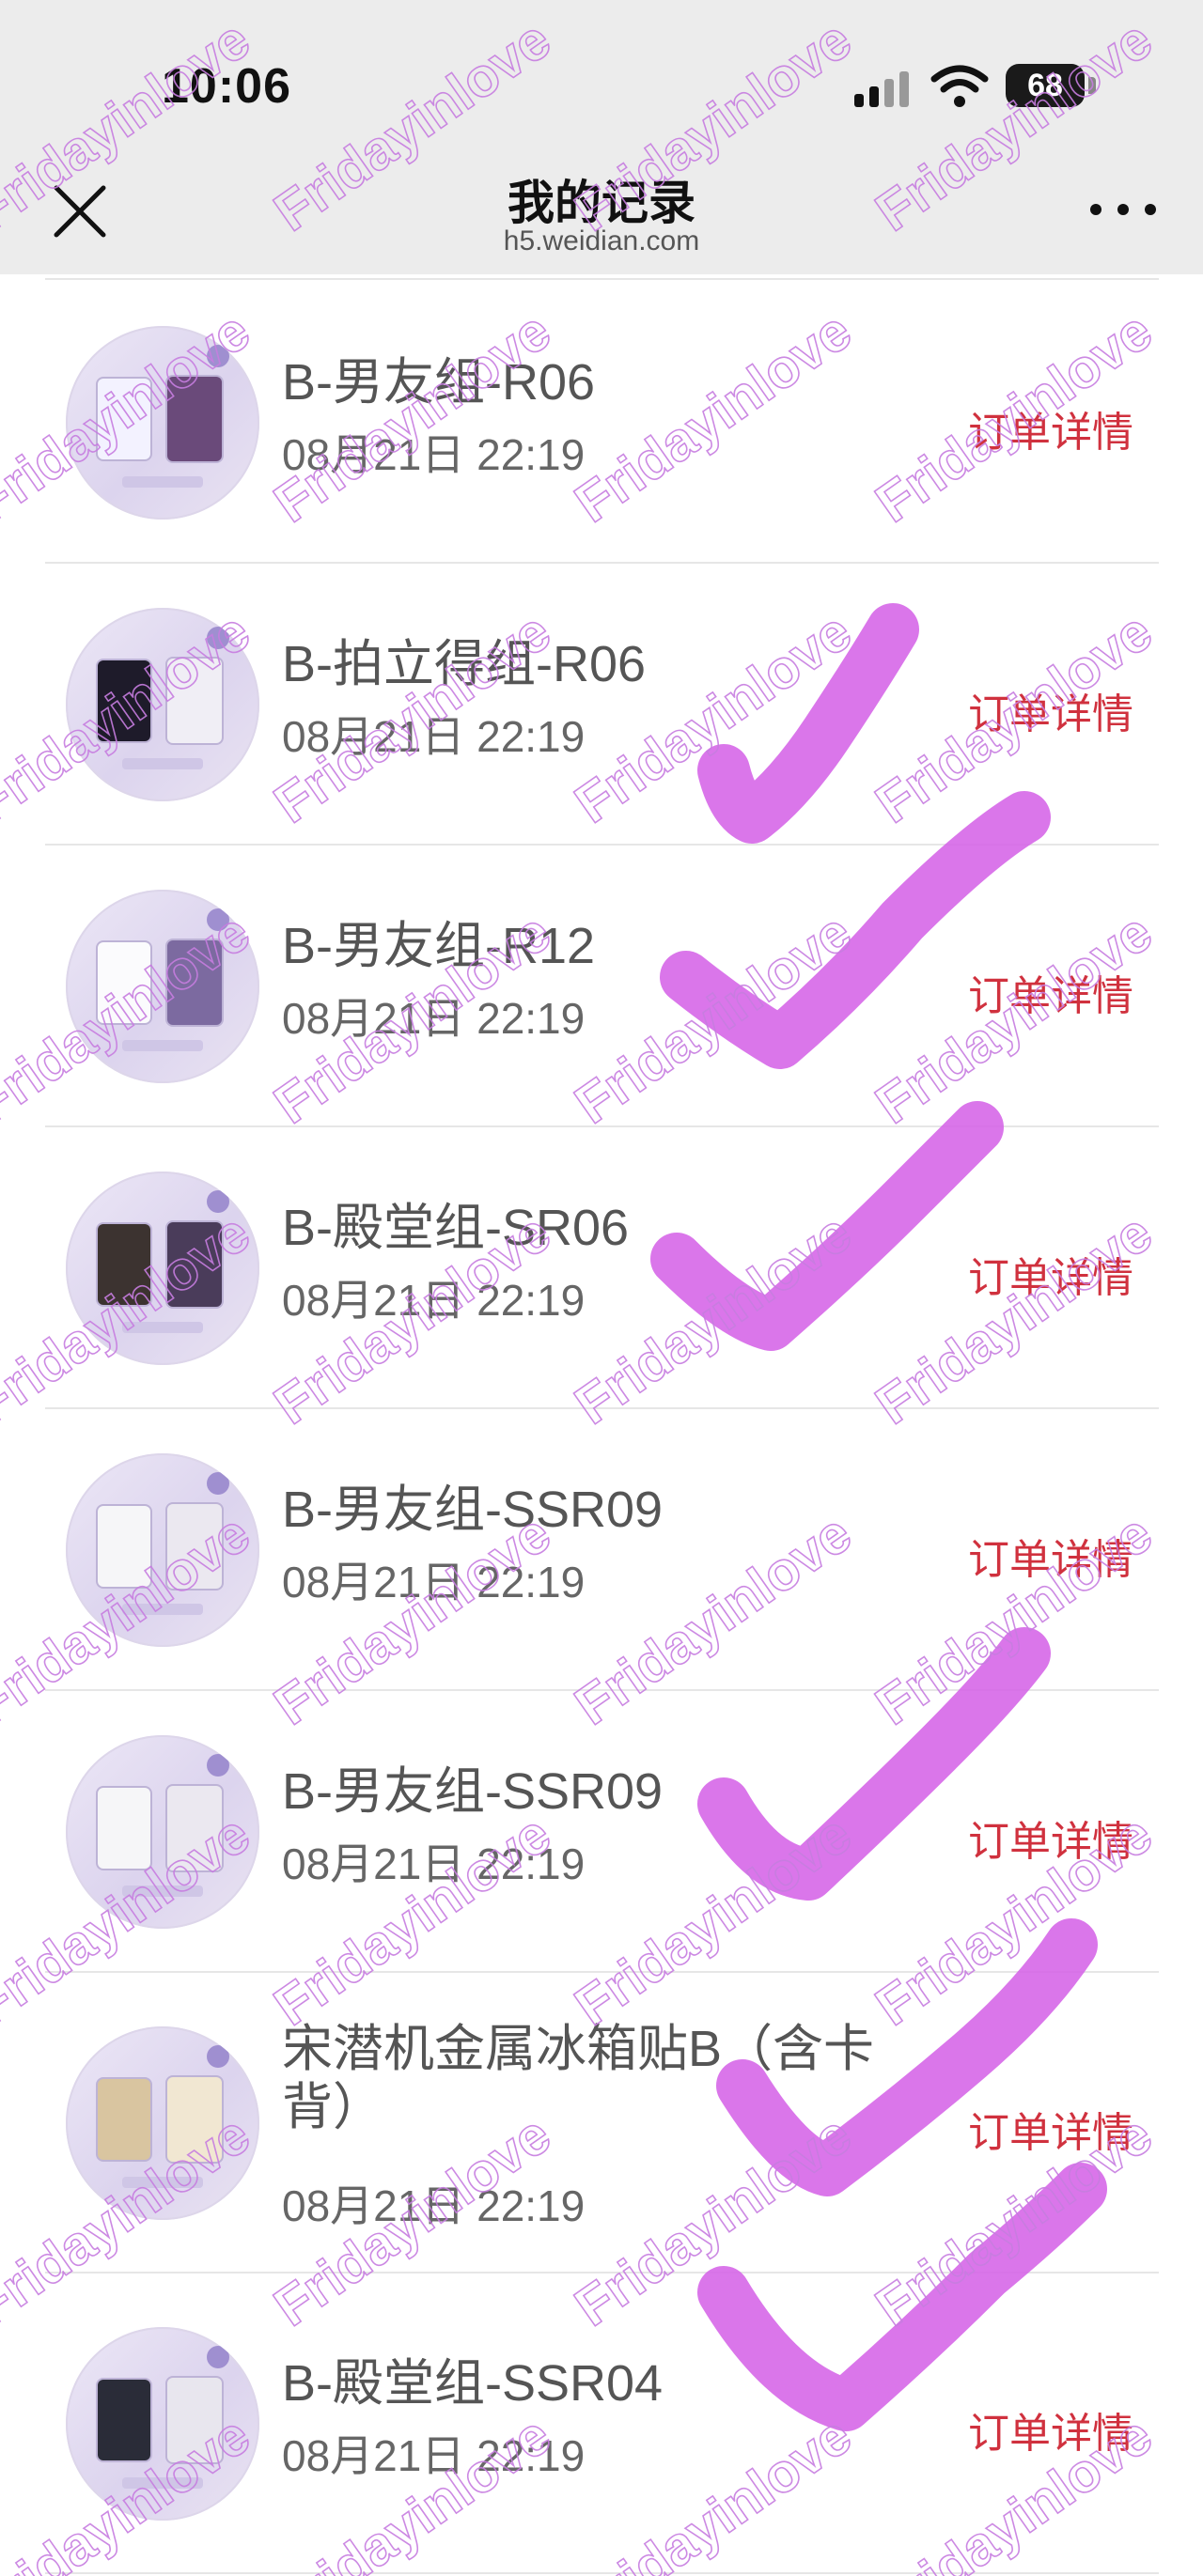 The height and width of the screenshot is (2576, 1203). What do you see at coordinates (601, 987) in the screenshot?
I see `record-row: B-男友组-R12 08月21日 22:19 订单详情` at bounding box center [601, 987].